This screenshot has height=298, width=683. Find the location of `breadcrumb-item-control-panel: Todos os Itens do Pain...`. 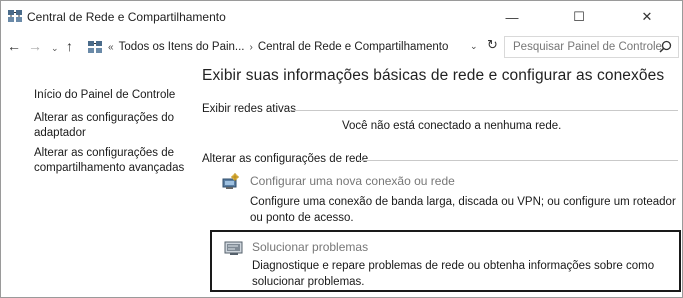

breadcrumb-item-control-panel: Todos os Itens do Pain... is located at coordinates (182, 47).